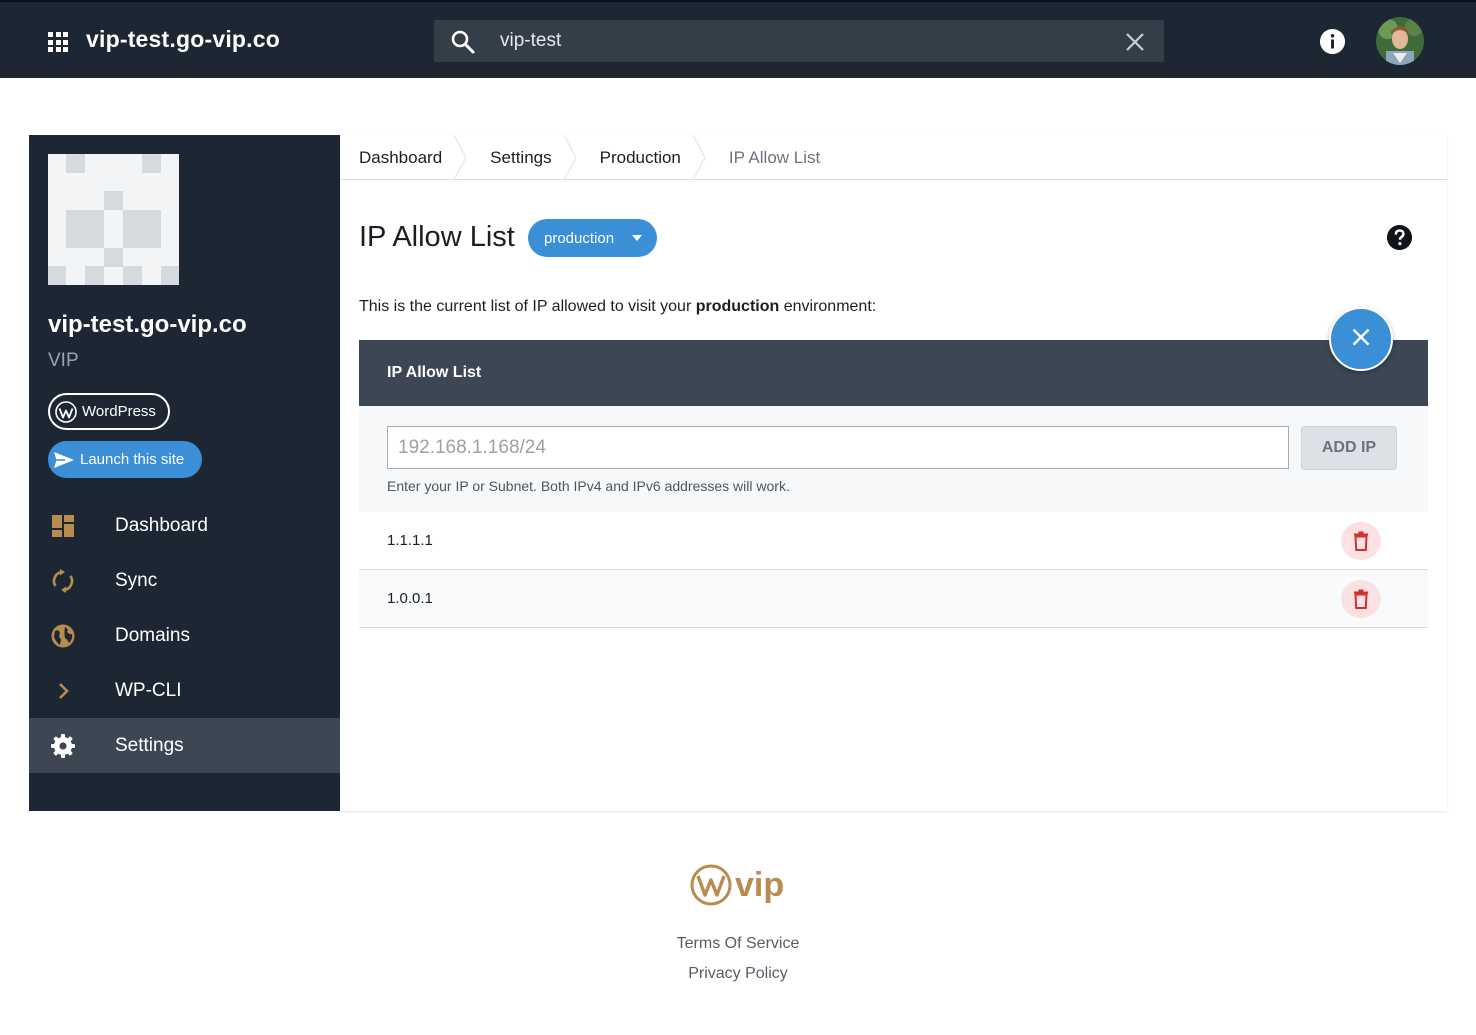  Describe the element at coordinates (410, 540) in the screenshot. I see `ip-value: 1.1.1.1` at that location.